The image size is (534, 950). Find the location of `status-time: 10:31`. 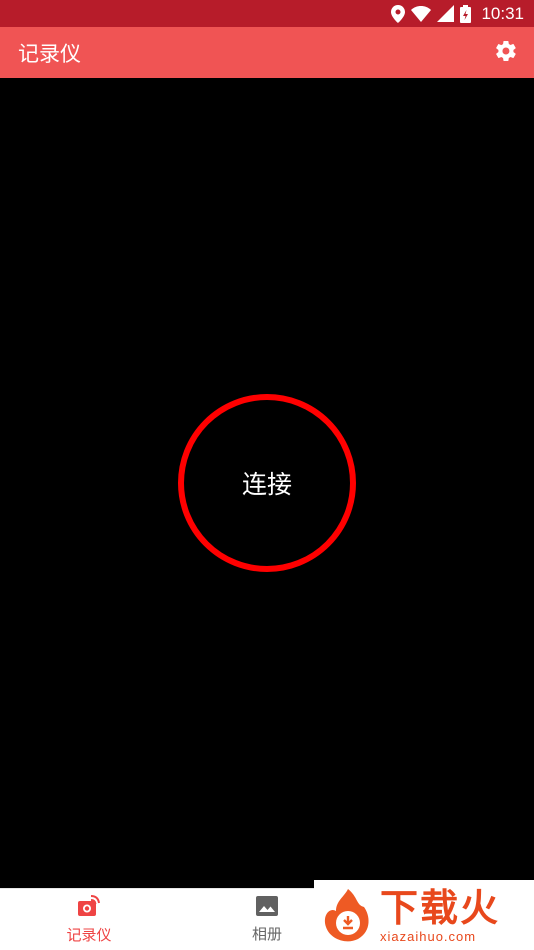

status-time: 10:31 is located at coordinates (502, 13).